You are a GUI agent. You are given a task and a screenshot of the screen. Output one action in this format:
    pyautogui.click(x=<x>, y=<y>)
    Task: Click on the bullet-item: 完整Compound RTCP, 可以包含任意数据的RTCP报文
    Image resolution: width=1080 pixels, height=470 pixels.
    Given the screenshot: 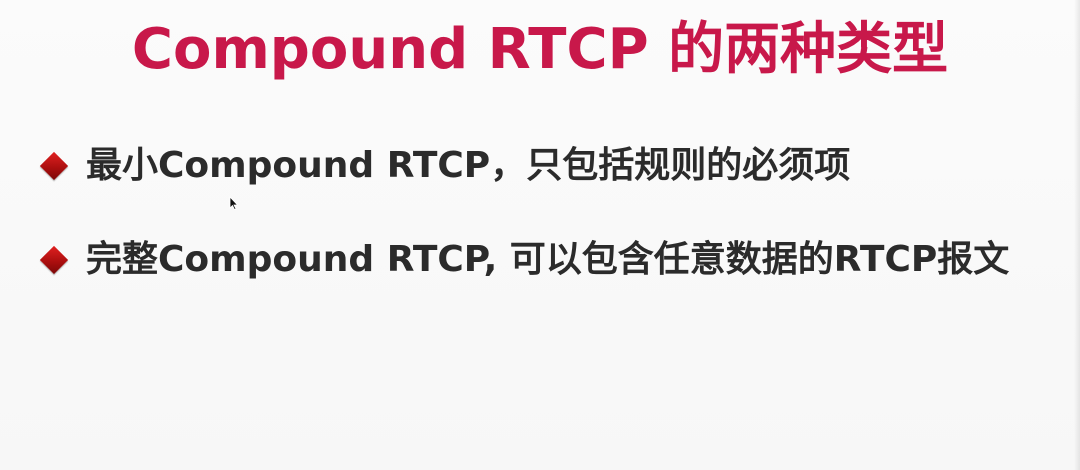 What is the action you would take?
    pyautogui.click(x=524, y=260)
    